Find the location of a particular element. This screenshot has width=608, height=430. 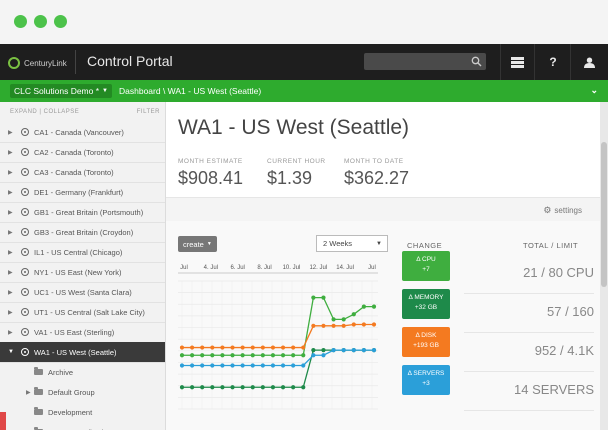

expand-collapse-toggle: EXPAND | COLLAPSE is located at coordinates (44, 112).